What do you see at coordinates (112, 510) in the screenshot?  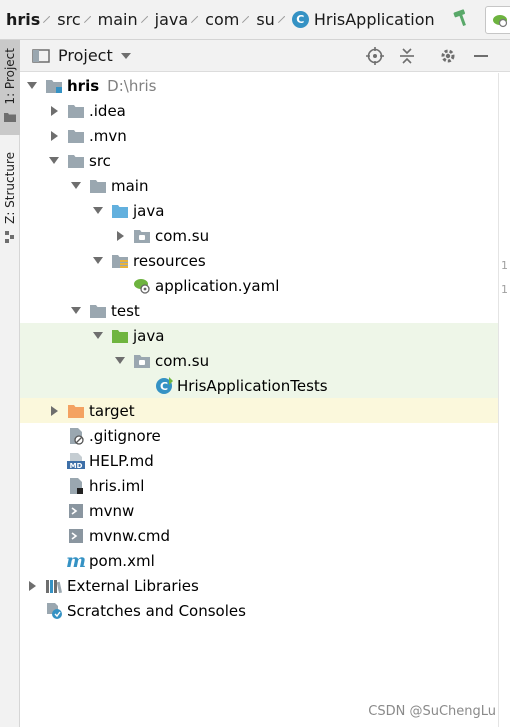 I see `tree-node-label: mvnw` at bounding box center [112, 510].